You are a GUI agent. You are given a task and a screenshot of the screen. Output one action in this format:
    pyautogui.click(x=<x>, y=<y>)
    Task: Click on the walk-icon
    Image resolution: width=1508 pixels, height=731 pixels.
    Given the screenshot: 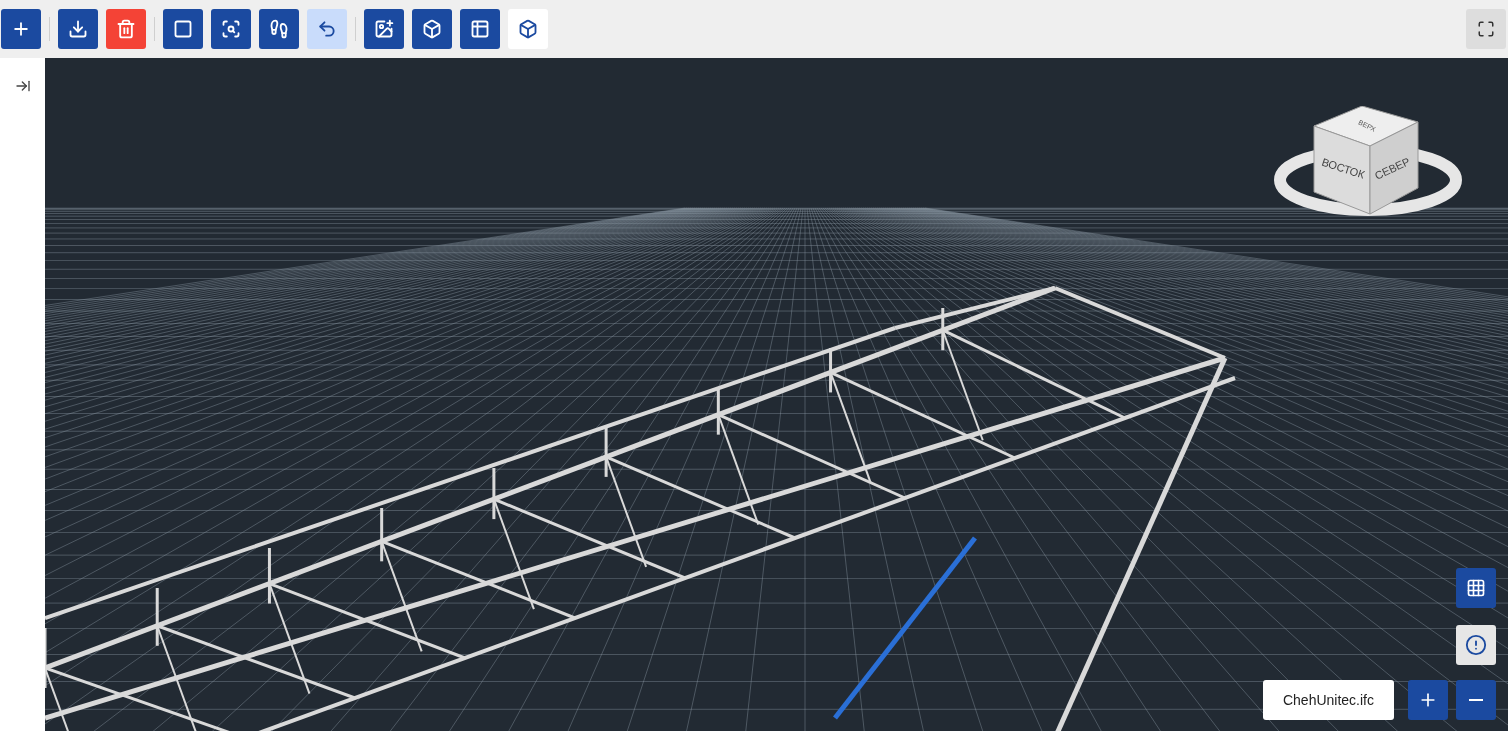 What is the action you would take?
    pyautogui.click(x=279, y=29)
    